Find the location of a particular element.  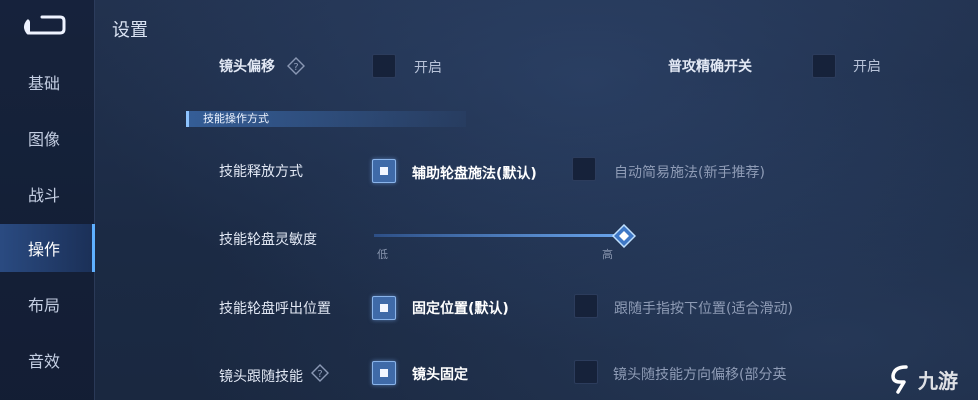

skill-cast-label: 技能释放方式 is located at coordinates (261, 172).